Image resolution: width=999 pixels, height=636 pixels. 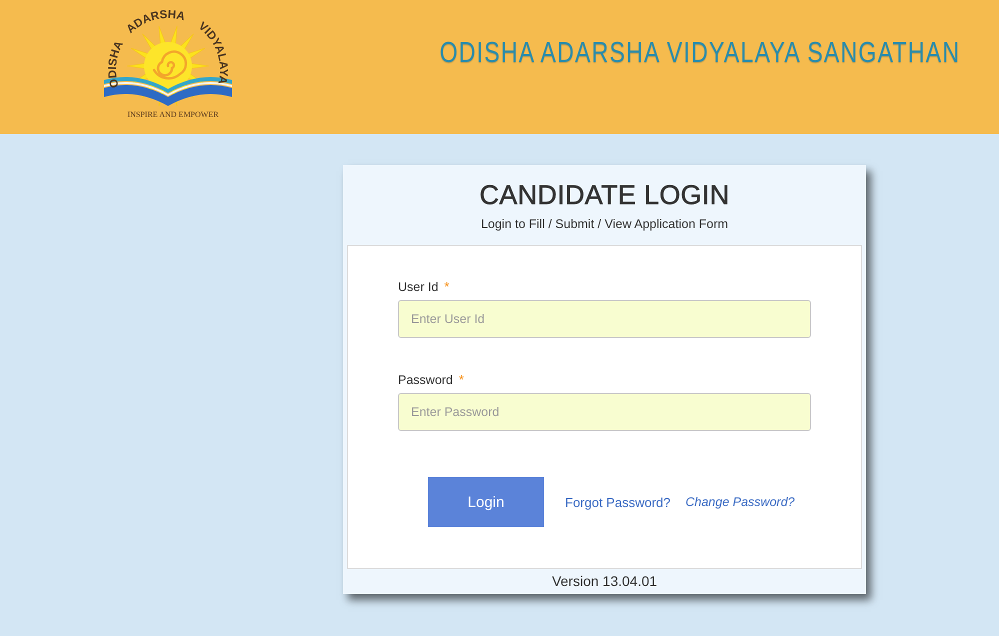 I want to click on field-label: Password, so click(x=425, y=380).